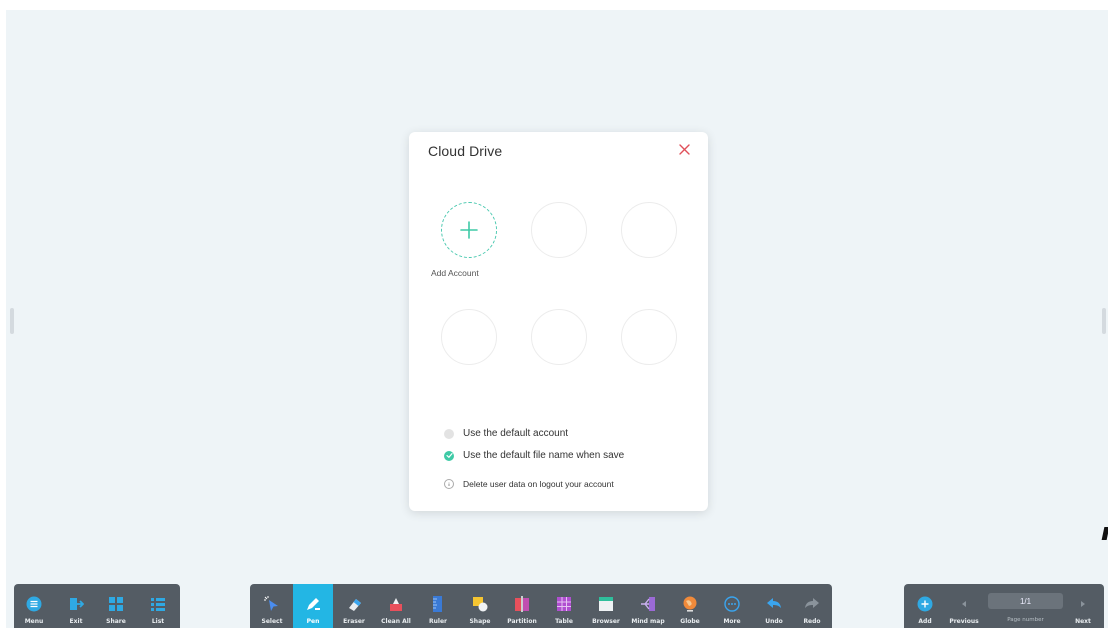 The width and height of the screenshot is (1108, 628). Describe the element at coordinates (158, 621) in the screenshot. I see `tool-label: List` at that location.